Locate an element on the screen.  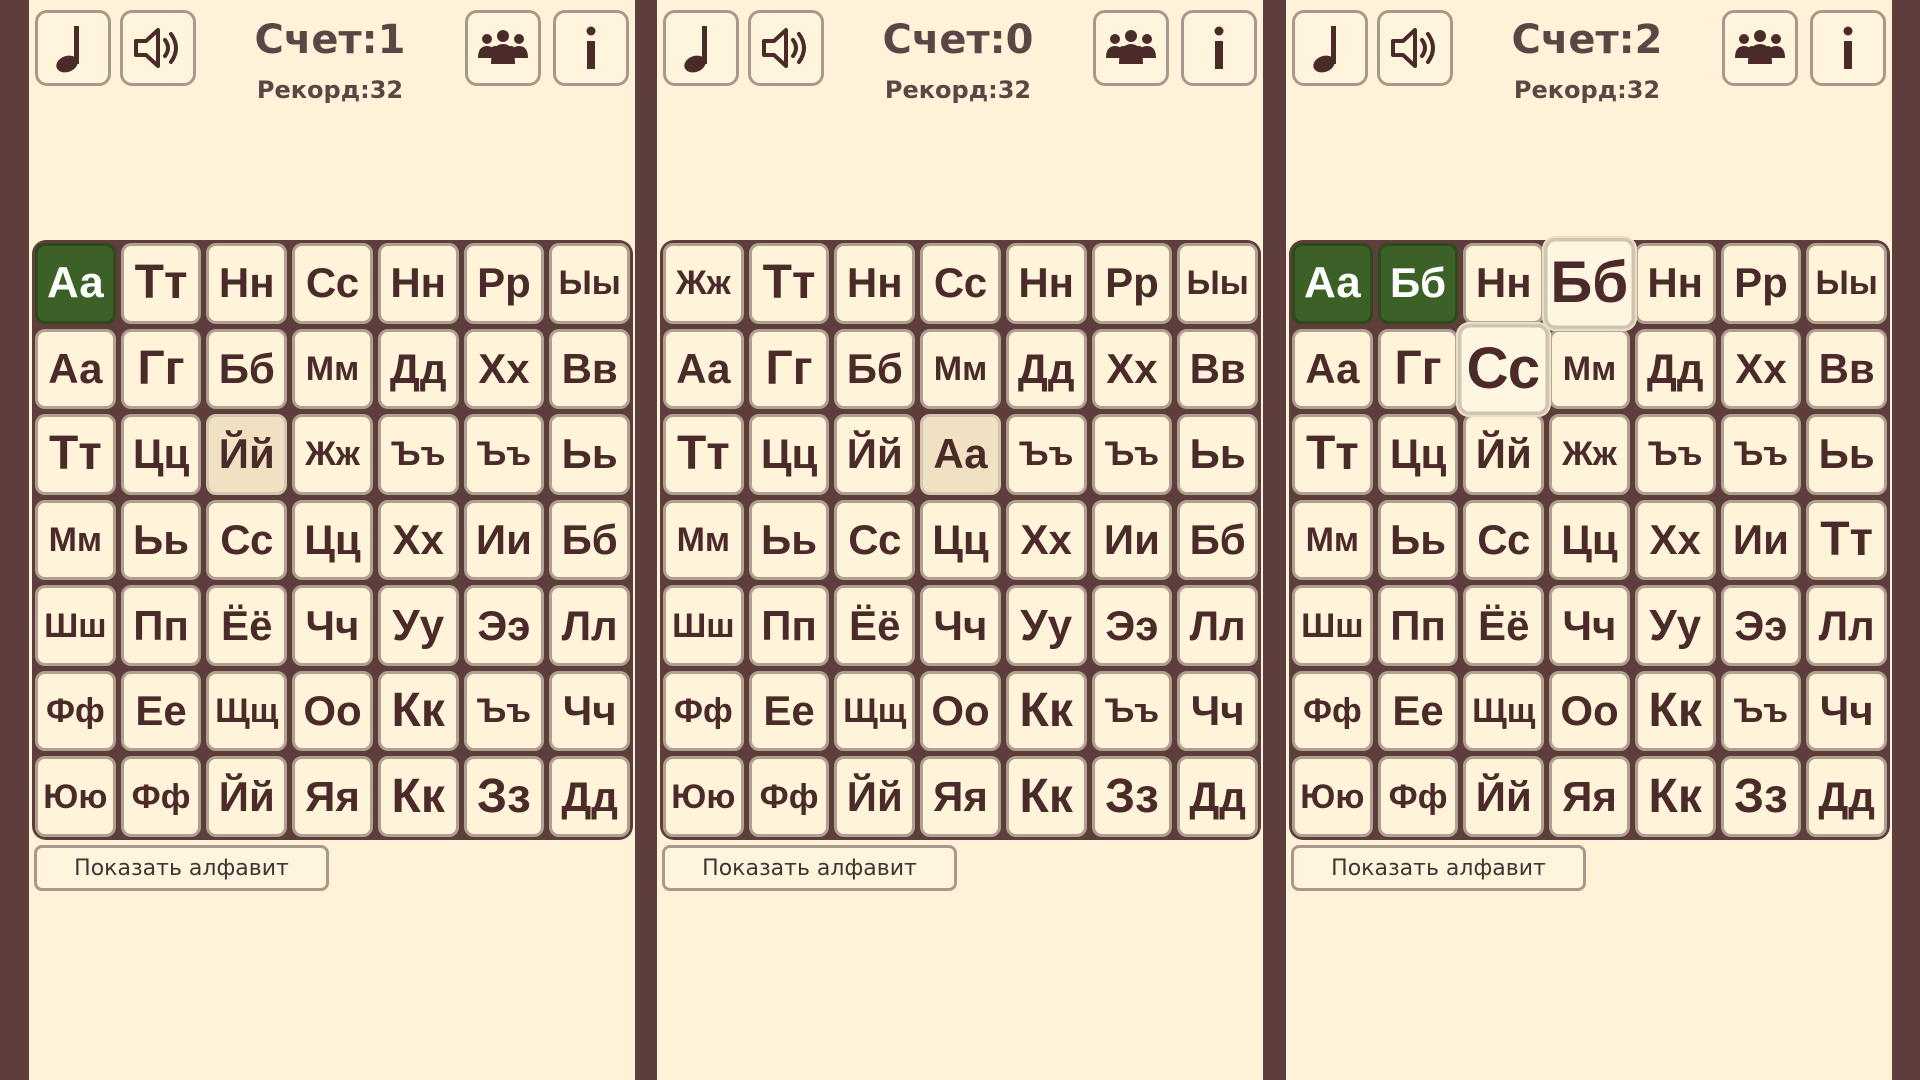
letter-tile-r1-c1: Аа is located at coordinates (1332, 283).